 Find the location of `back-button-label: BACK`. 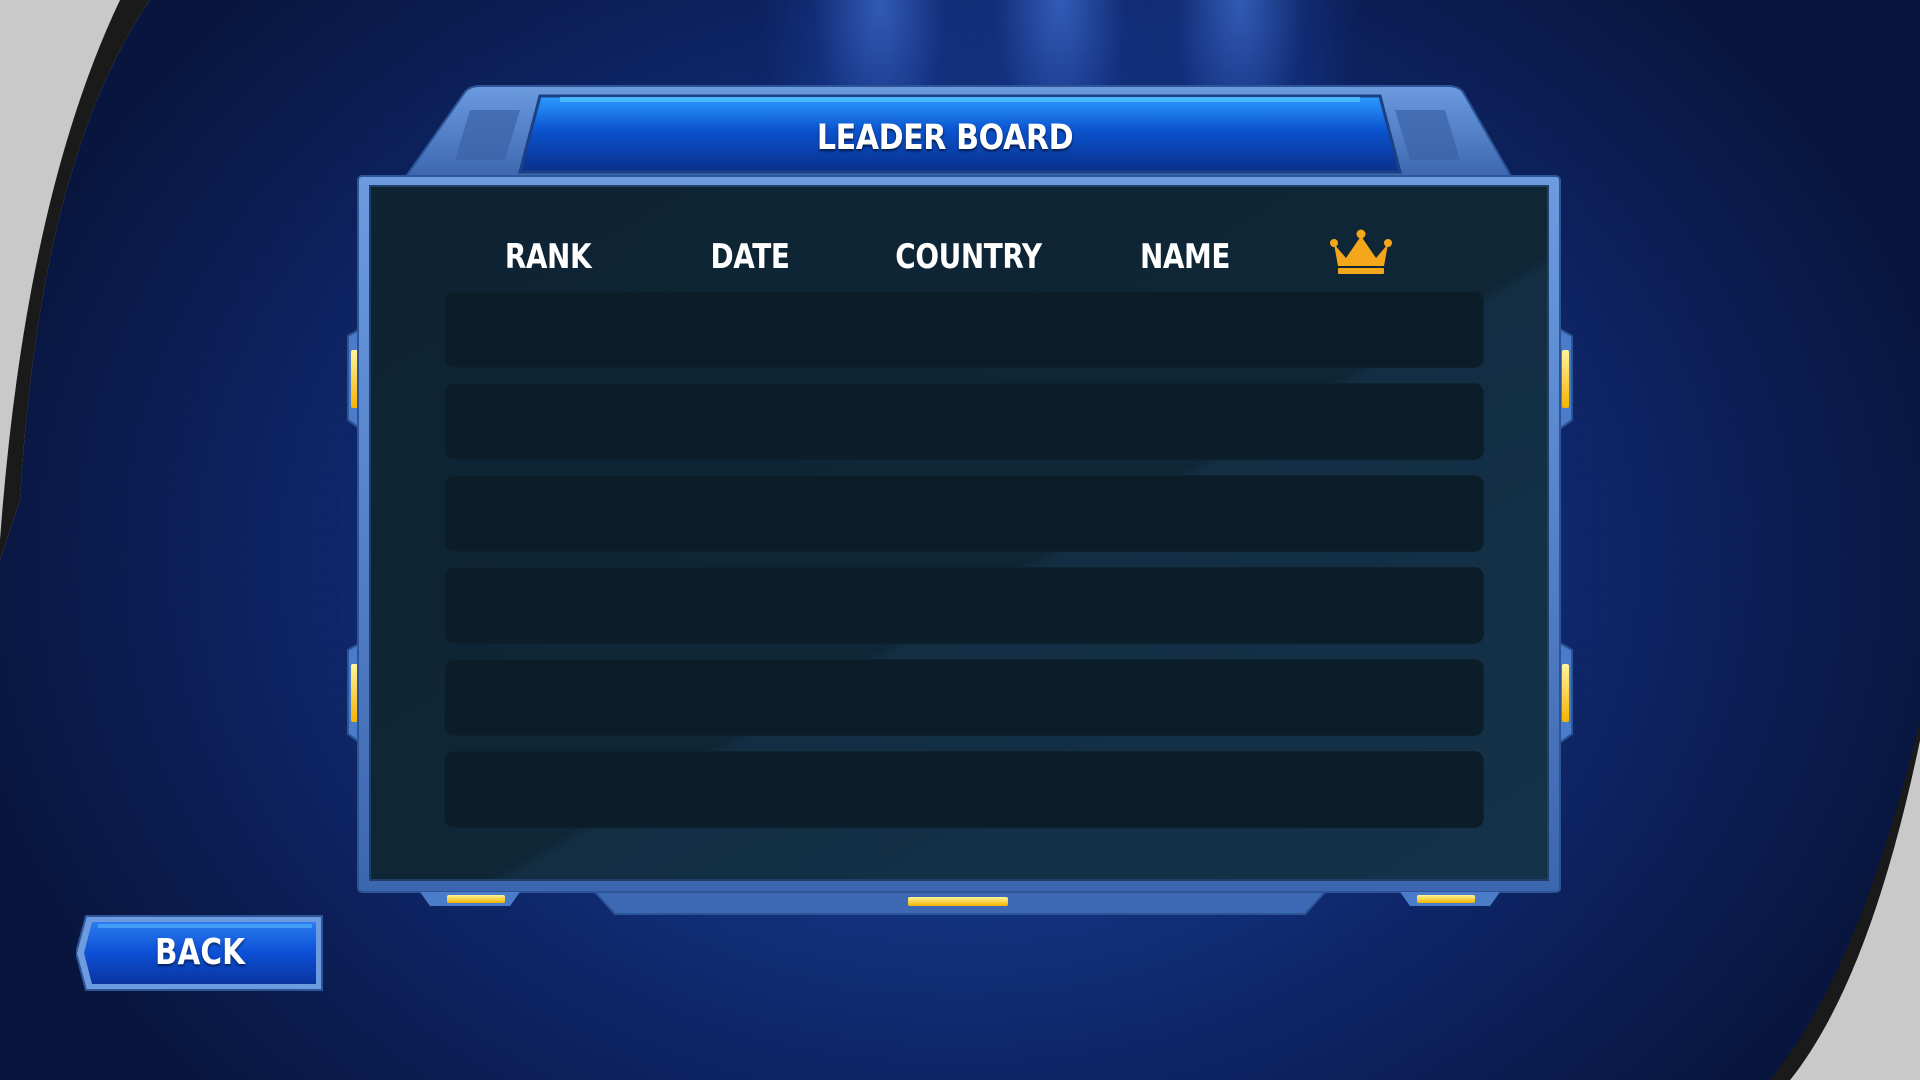

back-button-label: BACK is located at coordinates (200, 952).